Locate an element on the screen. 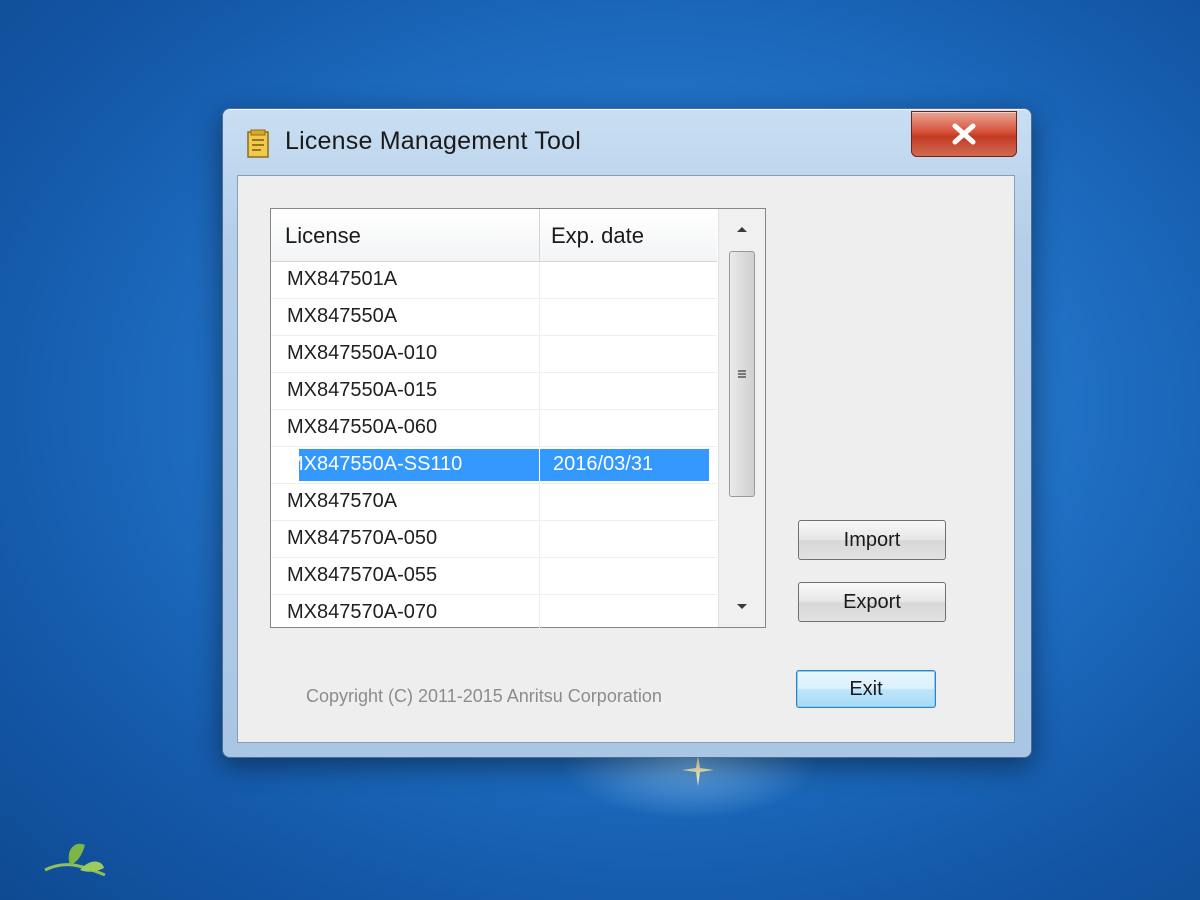 This screenshot has width=1200, height=900. scroll-up-button is located at coordinates (742, 229).